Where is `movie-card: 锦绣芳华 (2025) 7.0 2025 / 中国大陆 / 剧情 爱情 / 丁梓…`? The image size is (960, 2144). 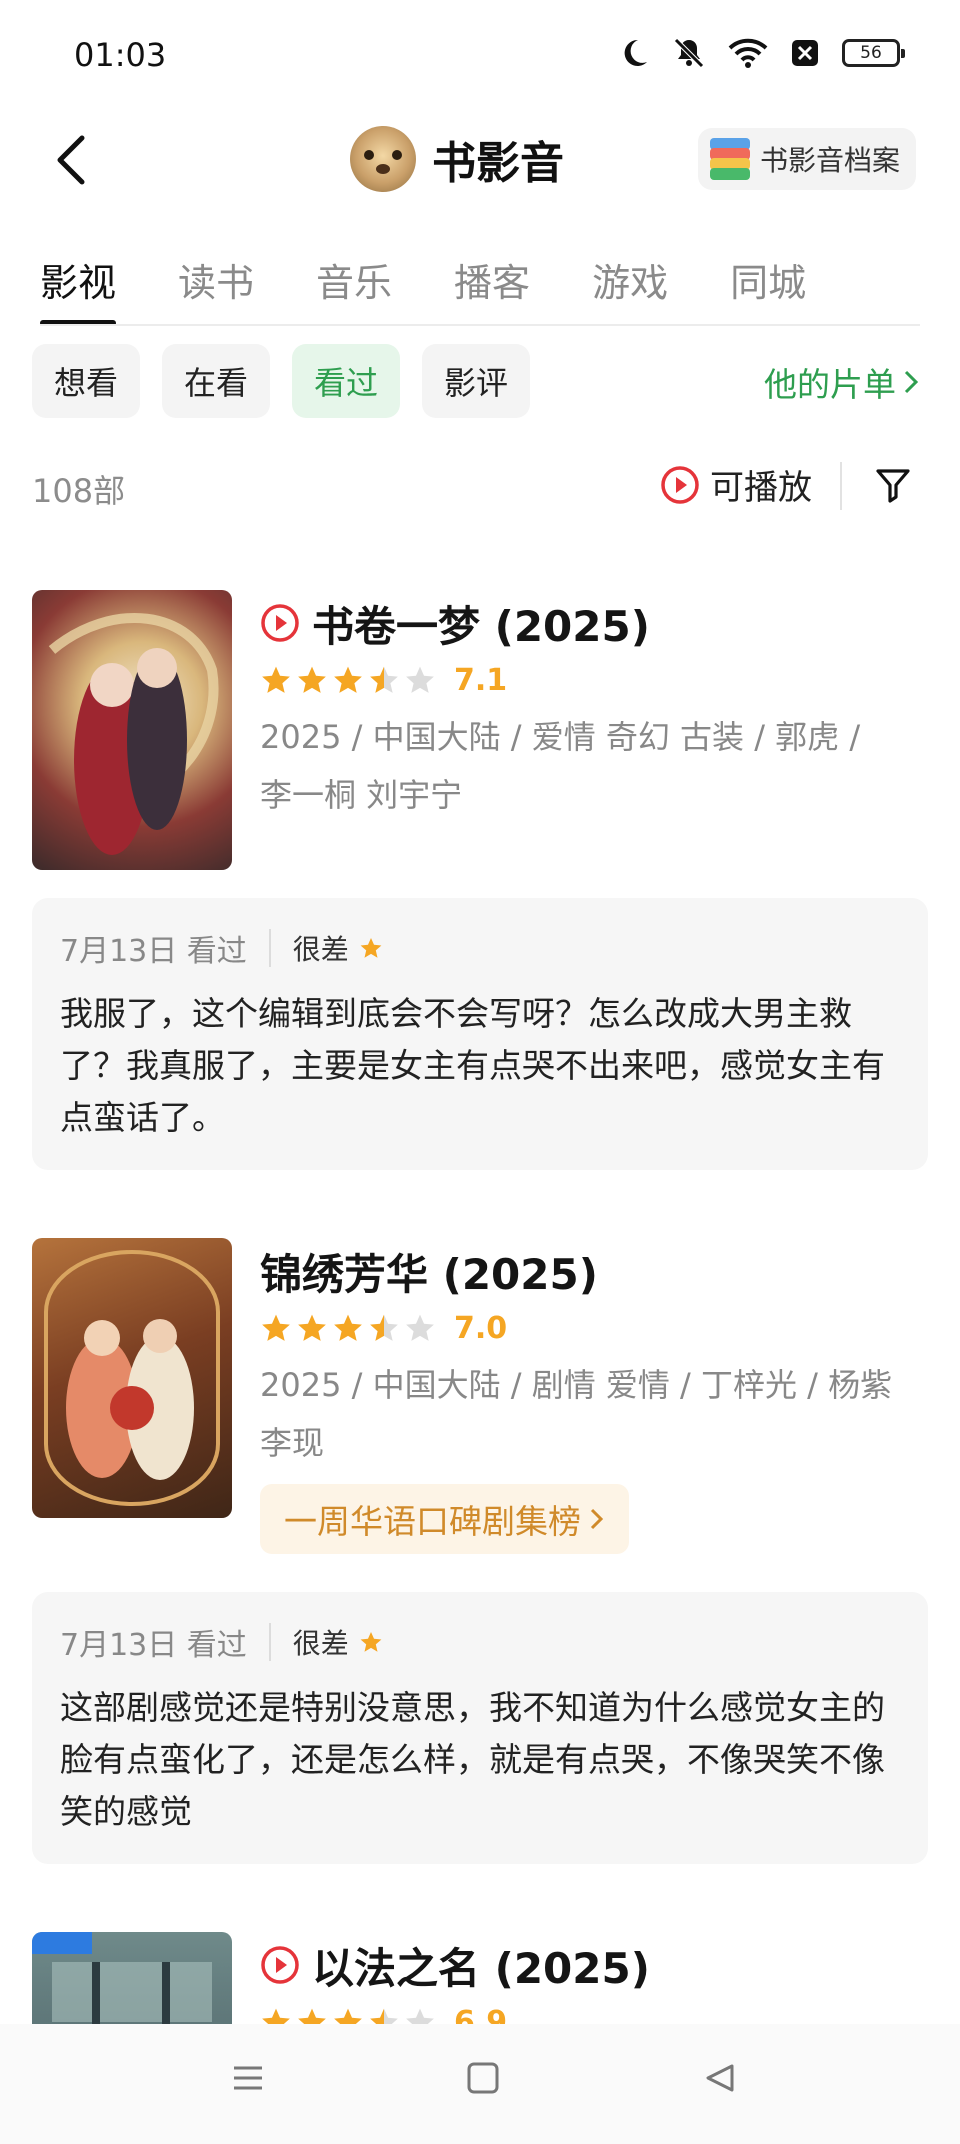 movie-card: 锦绣芳华 (2025) 7.0 2025 / 中国大陆 / 剧情 爱情 / 丁梓… is located at coordinates (480, 1403).